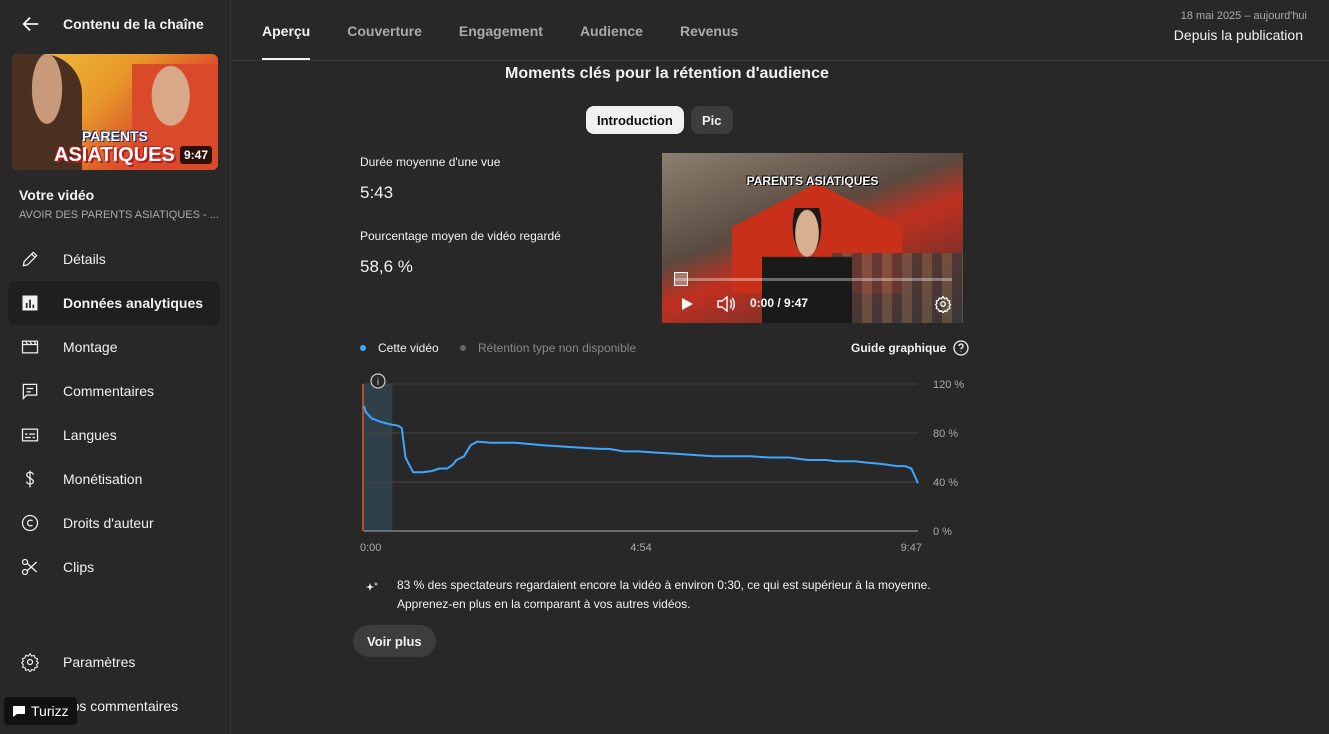 The height and width of the screenshot is (734, 1329). I want to click on avg-view-duration-value: 5:43, so click(377, 192).